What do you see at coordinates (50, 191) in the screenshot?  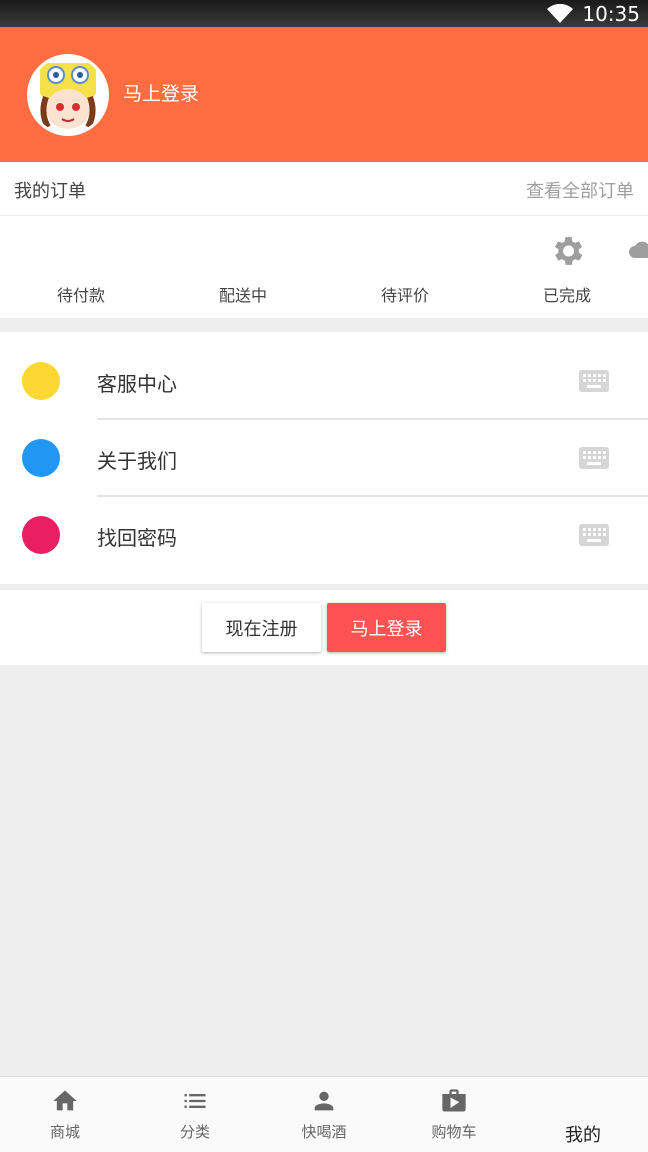 I see `orders-title: 我的订单` at bounding box center [50, 191].